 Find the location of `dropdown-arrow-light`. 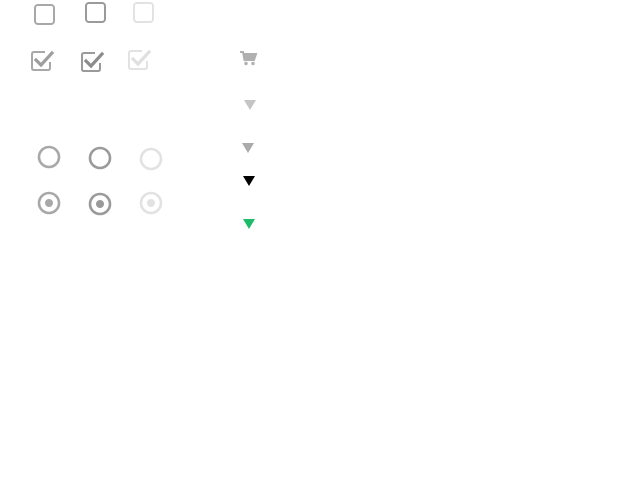

dropdown-arrow-light is located at coordinates (250, 105).